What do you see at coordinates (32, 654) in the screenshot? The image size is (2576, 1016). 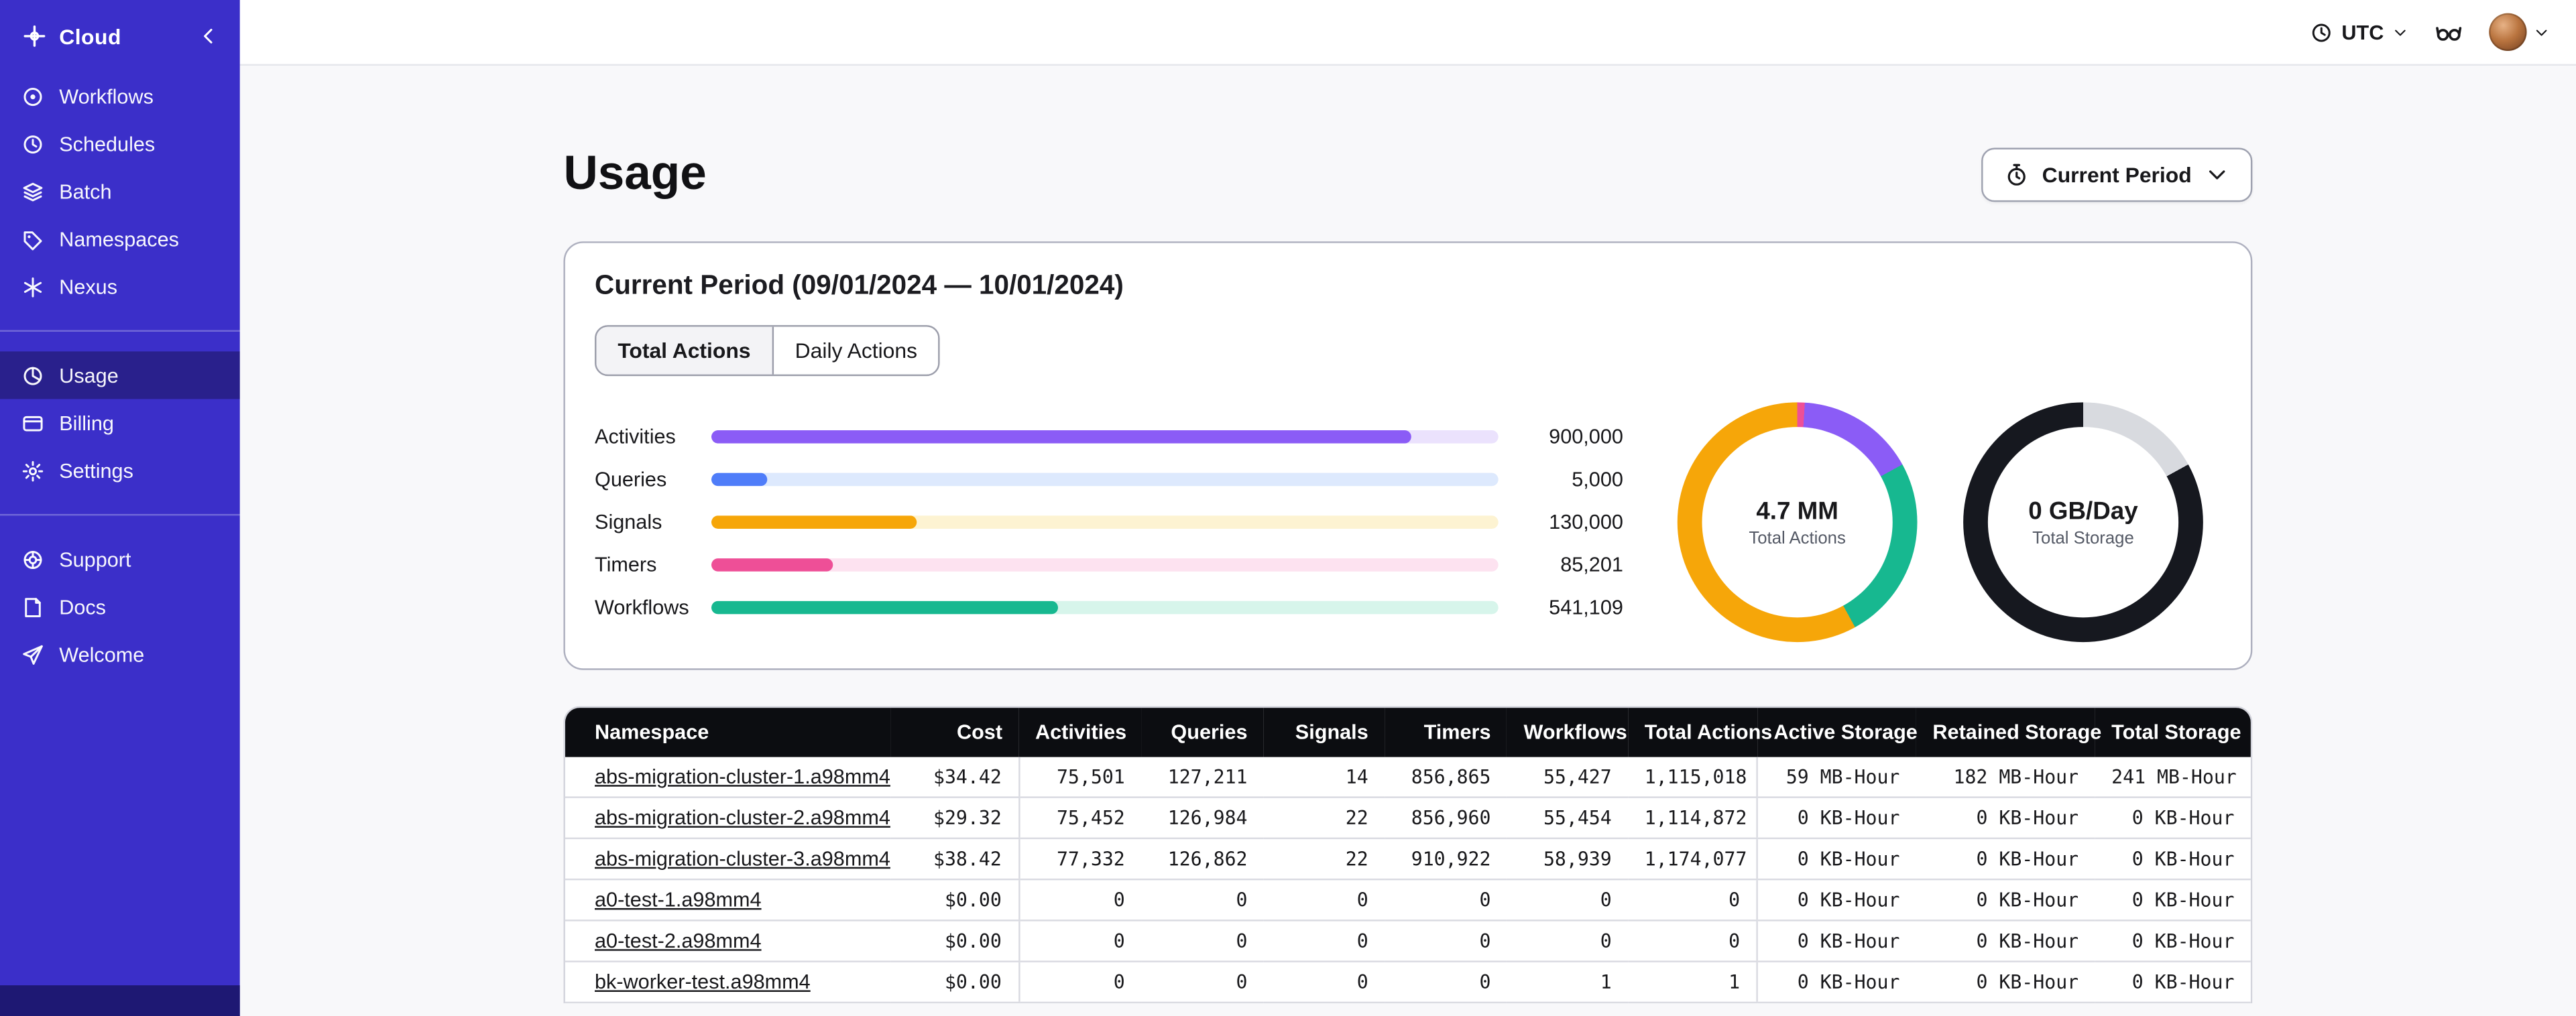 I see `paper-plane-icon` at bounding box center [32, 654].